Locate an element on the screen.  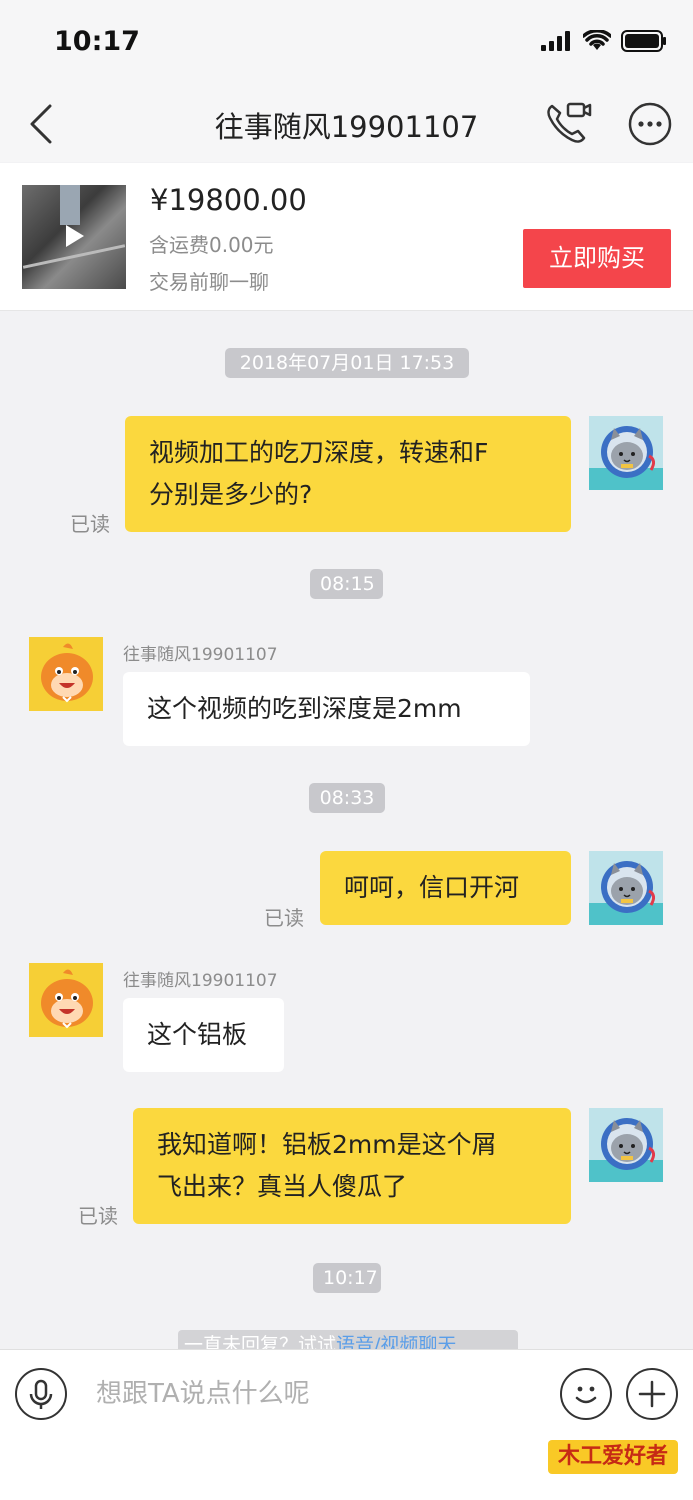
message-bubble-incoming: 这个视频的吃到深度是2mm is located at coordinates (326, 709).